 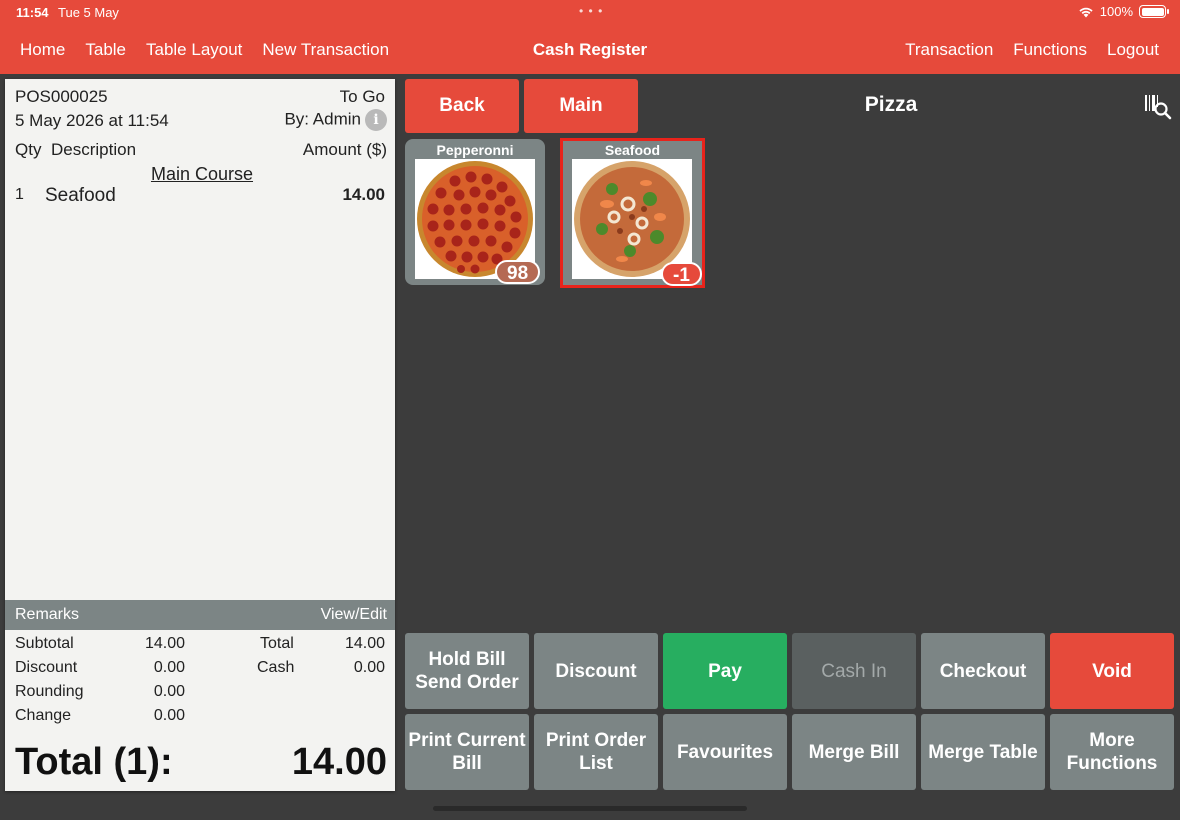 I want to click on cash-value: 0.00, so click(x=369, y=667).